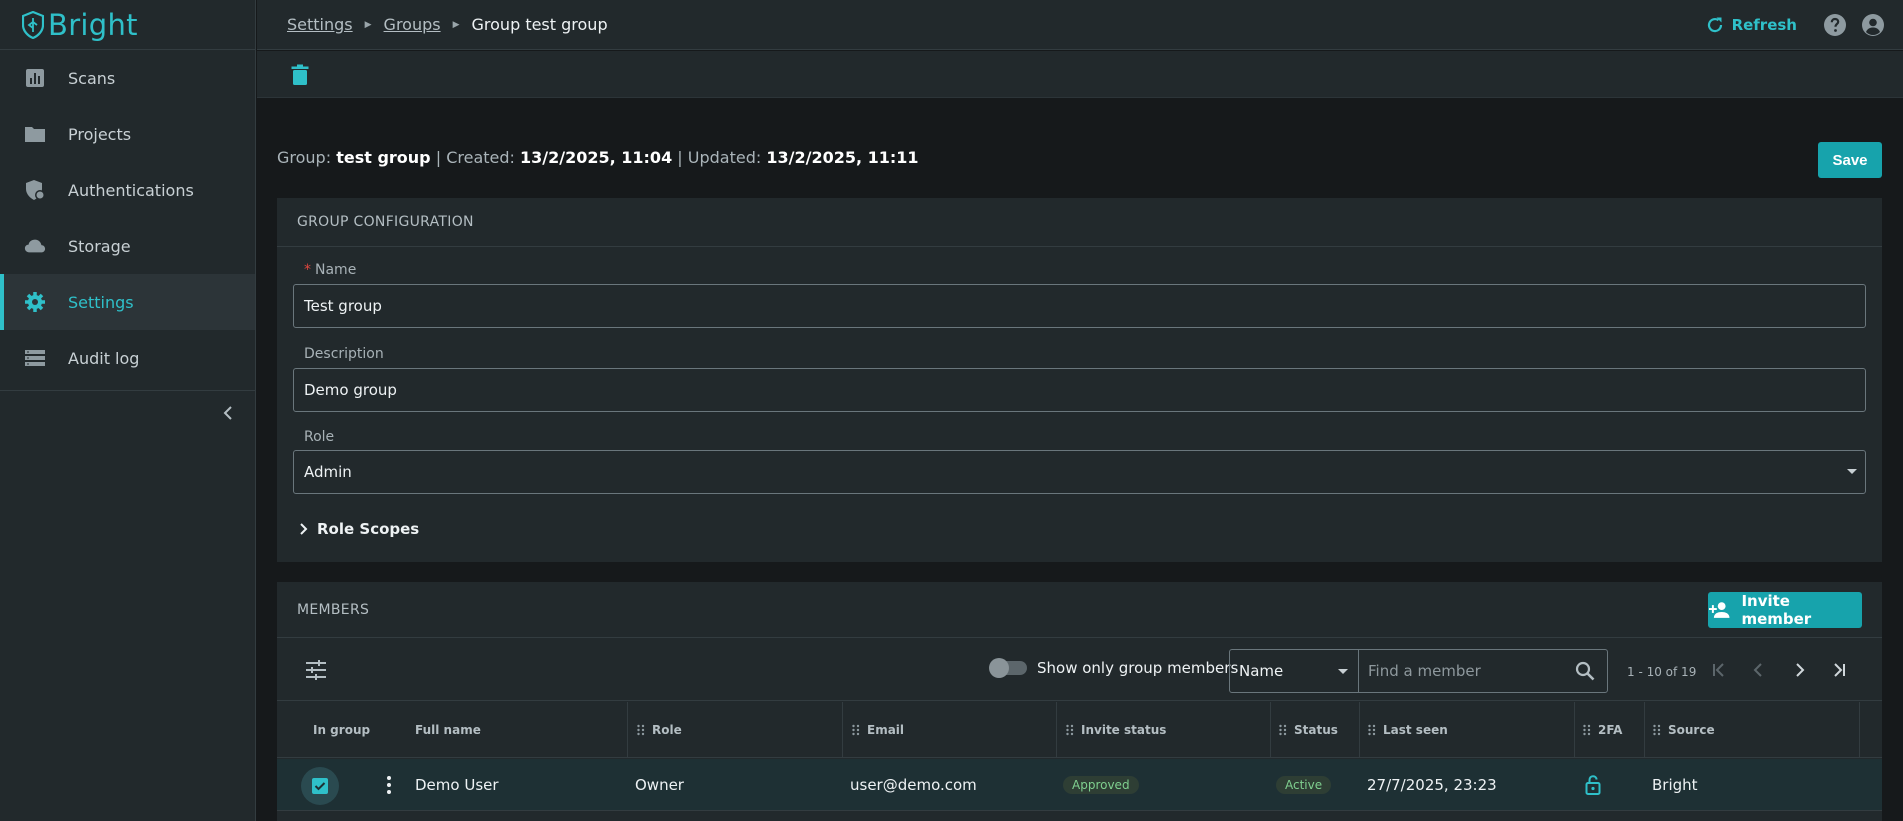 This screenshot has width=1903, height=821. I want to click on column-header-last-seen: Last seen, so click(1407, 730).